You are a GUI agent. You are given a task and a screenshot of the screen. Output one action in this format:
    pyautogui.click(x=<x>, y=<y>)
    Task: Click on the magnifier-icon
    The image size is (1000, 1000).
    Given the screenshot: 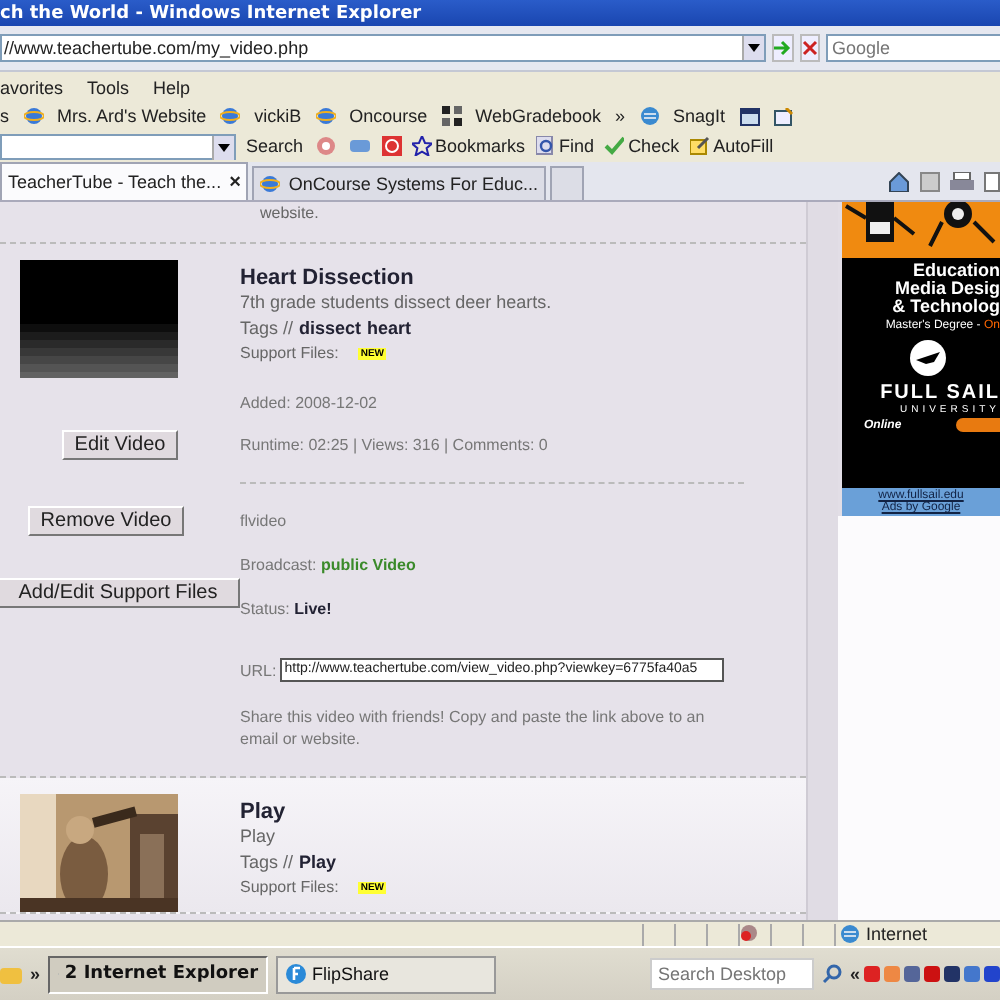 What is the action you would take?
    pyautogui.click(x=545, y=146)
    